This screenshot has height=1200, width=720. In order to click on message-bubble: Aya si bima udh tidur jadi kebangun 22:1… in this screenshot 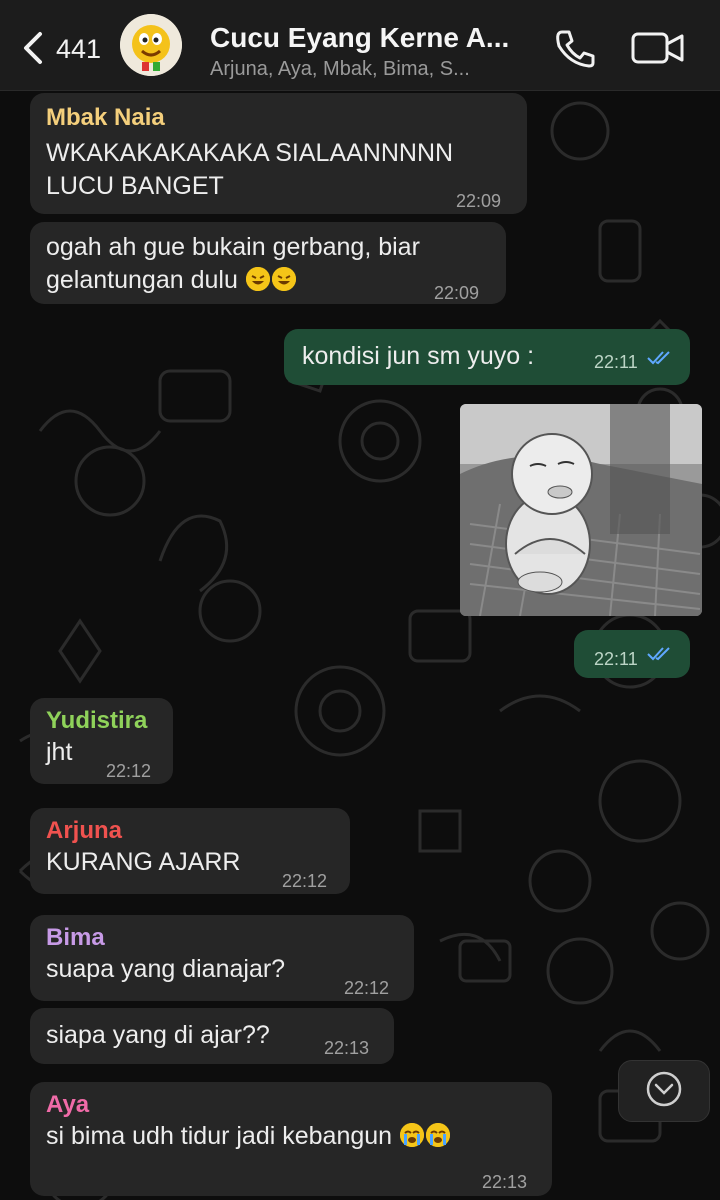, I will do `click(291, 1139)`.